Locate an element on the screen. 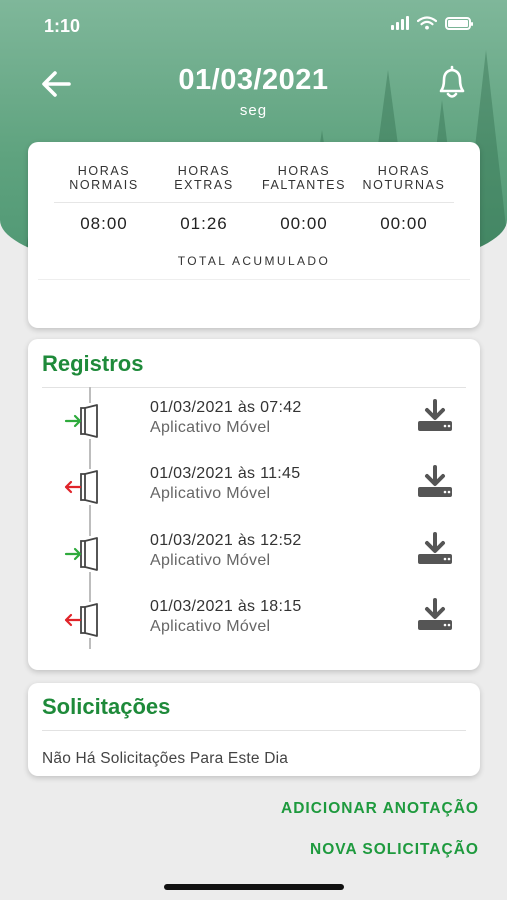  bell-icon is located at coordinates (452, 83).